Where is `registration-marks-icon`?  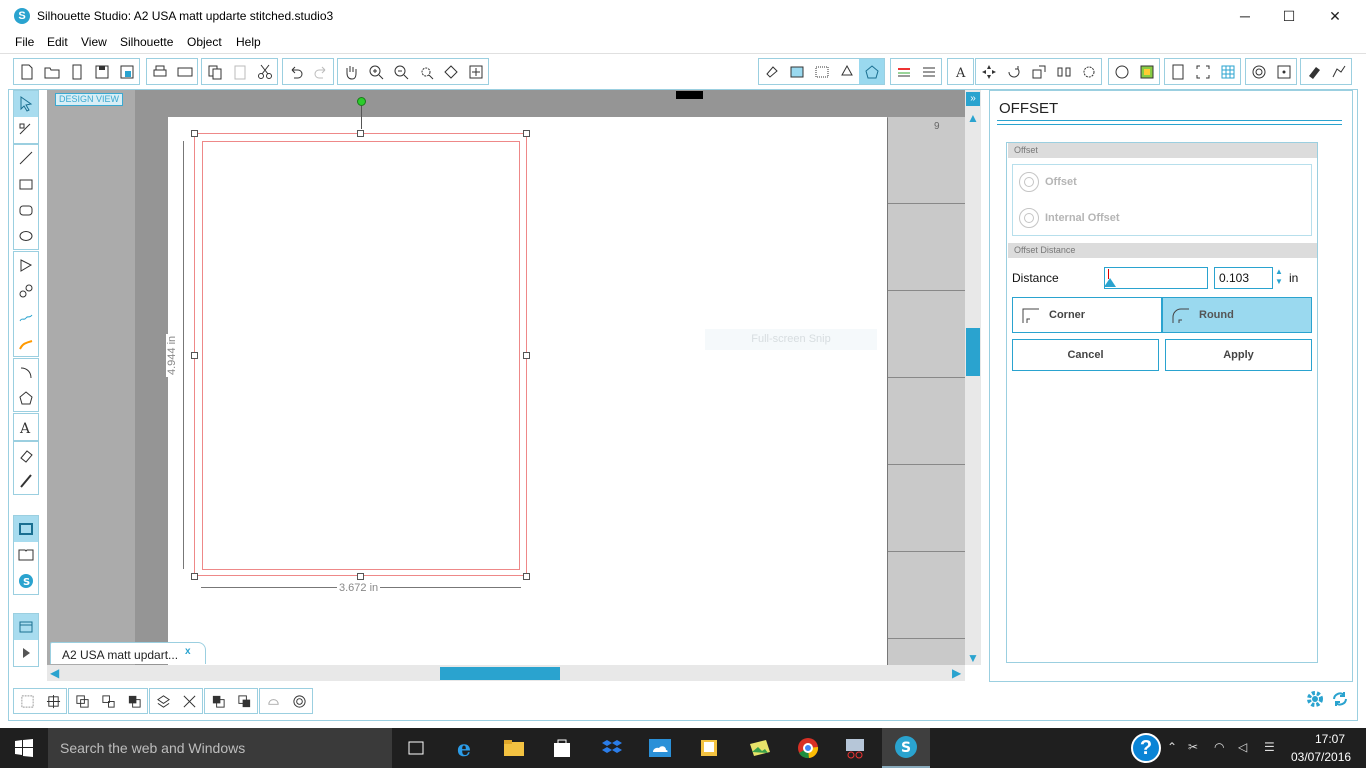
registration-marks-icon is located at coordinates (1202, 71).